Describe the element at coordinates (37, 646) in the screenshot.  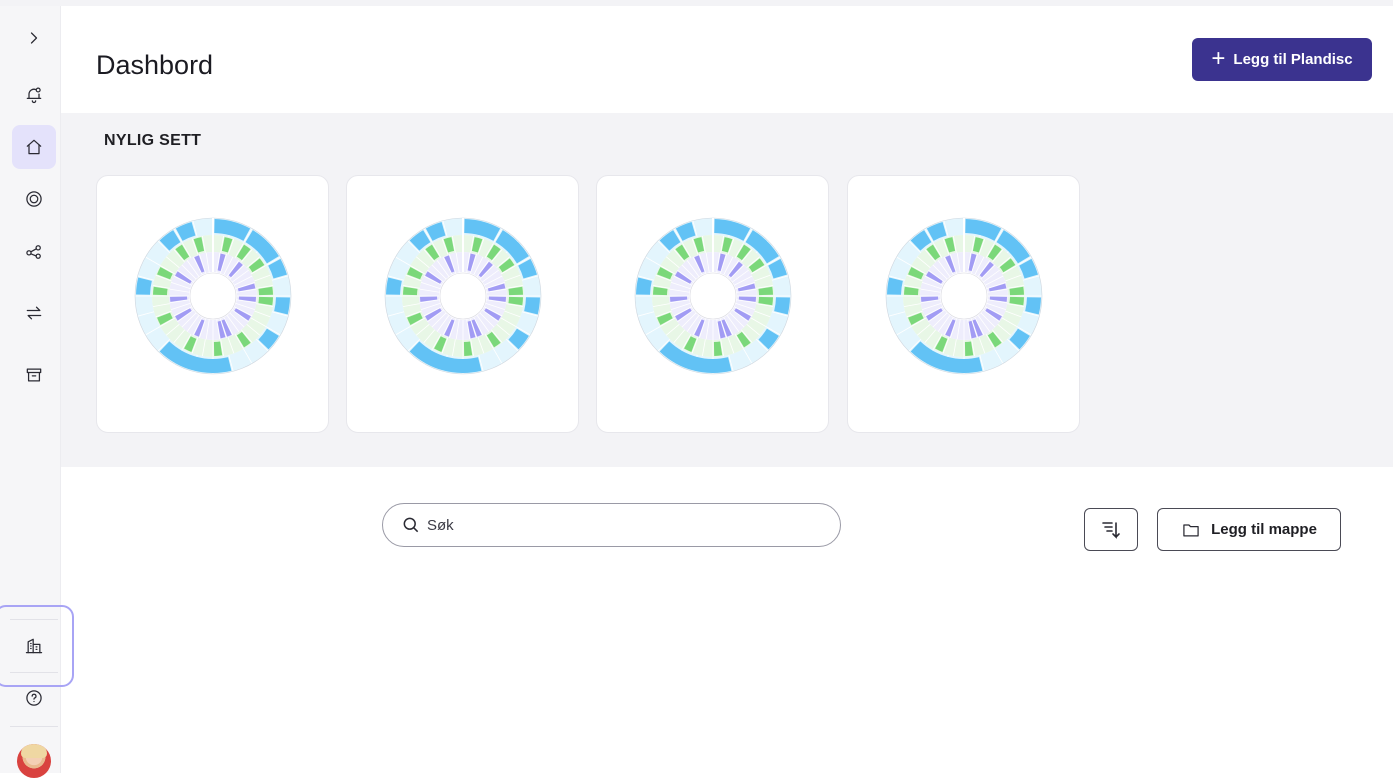
I see `organization-highlight` at that location.